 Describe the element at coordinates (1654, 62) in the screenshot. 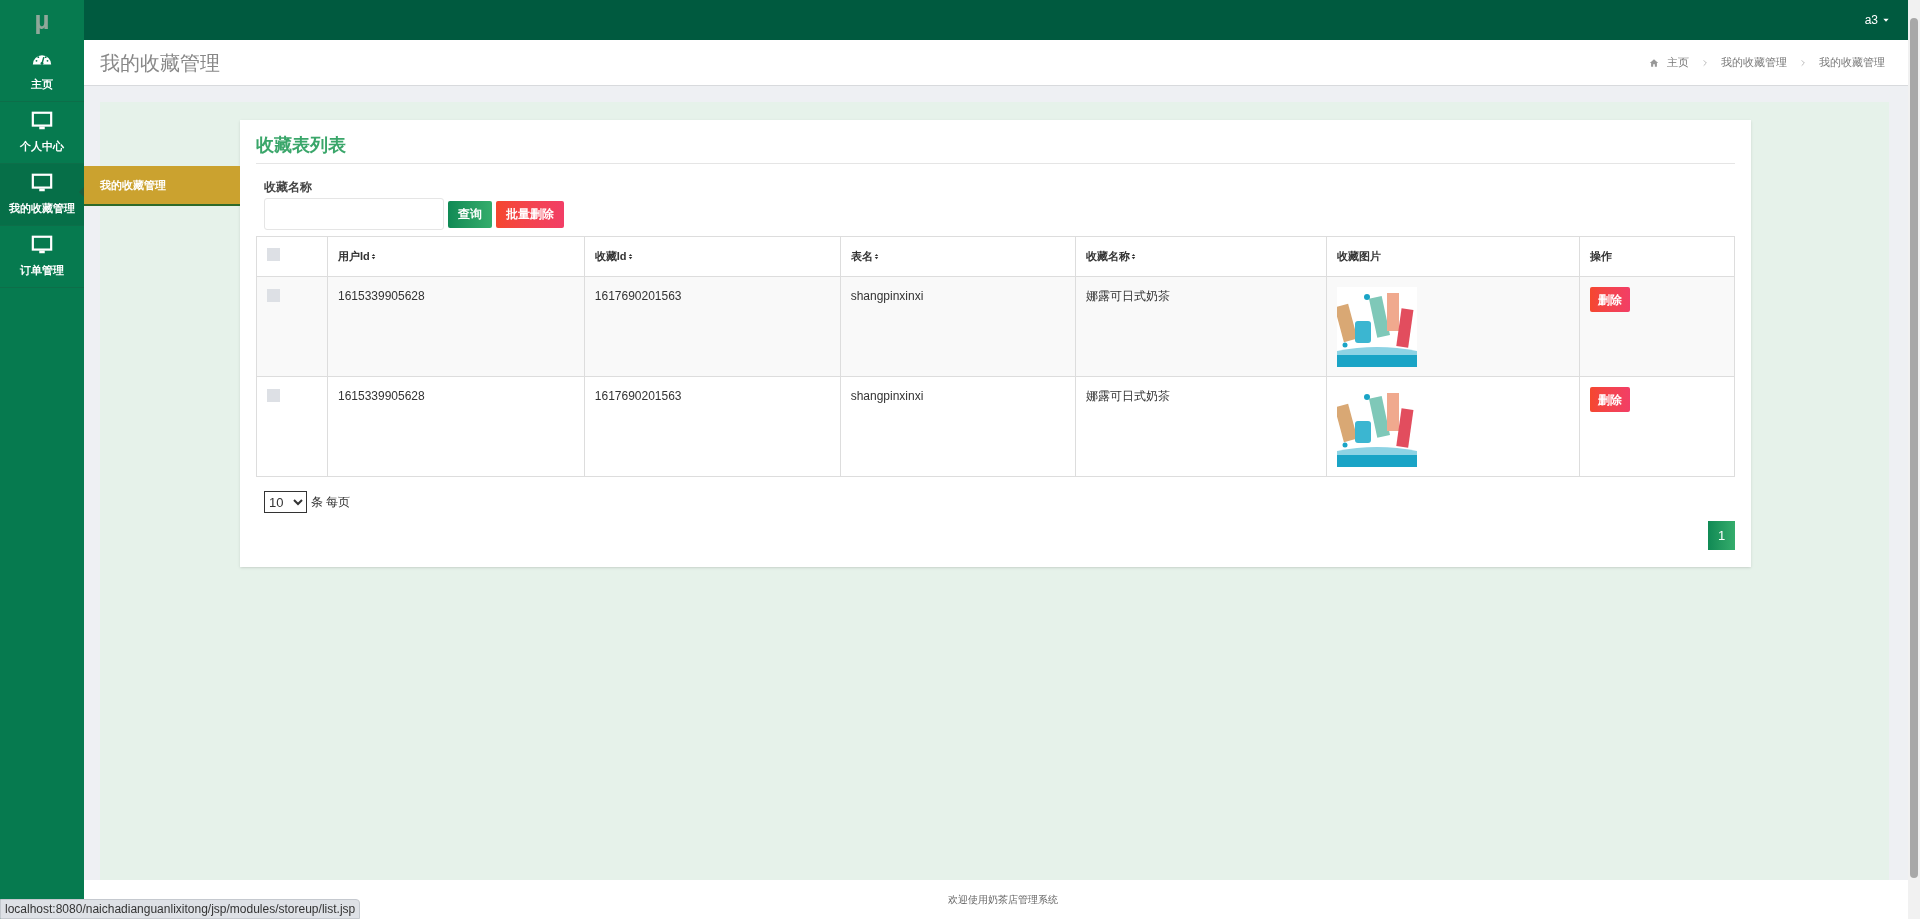

I see `home-icon` at that location.